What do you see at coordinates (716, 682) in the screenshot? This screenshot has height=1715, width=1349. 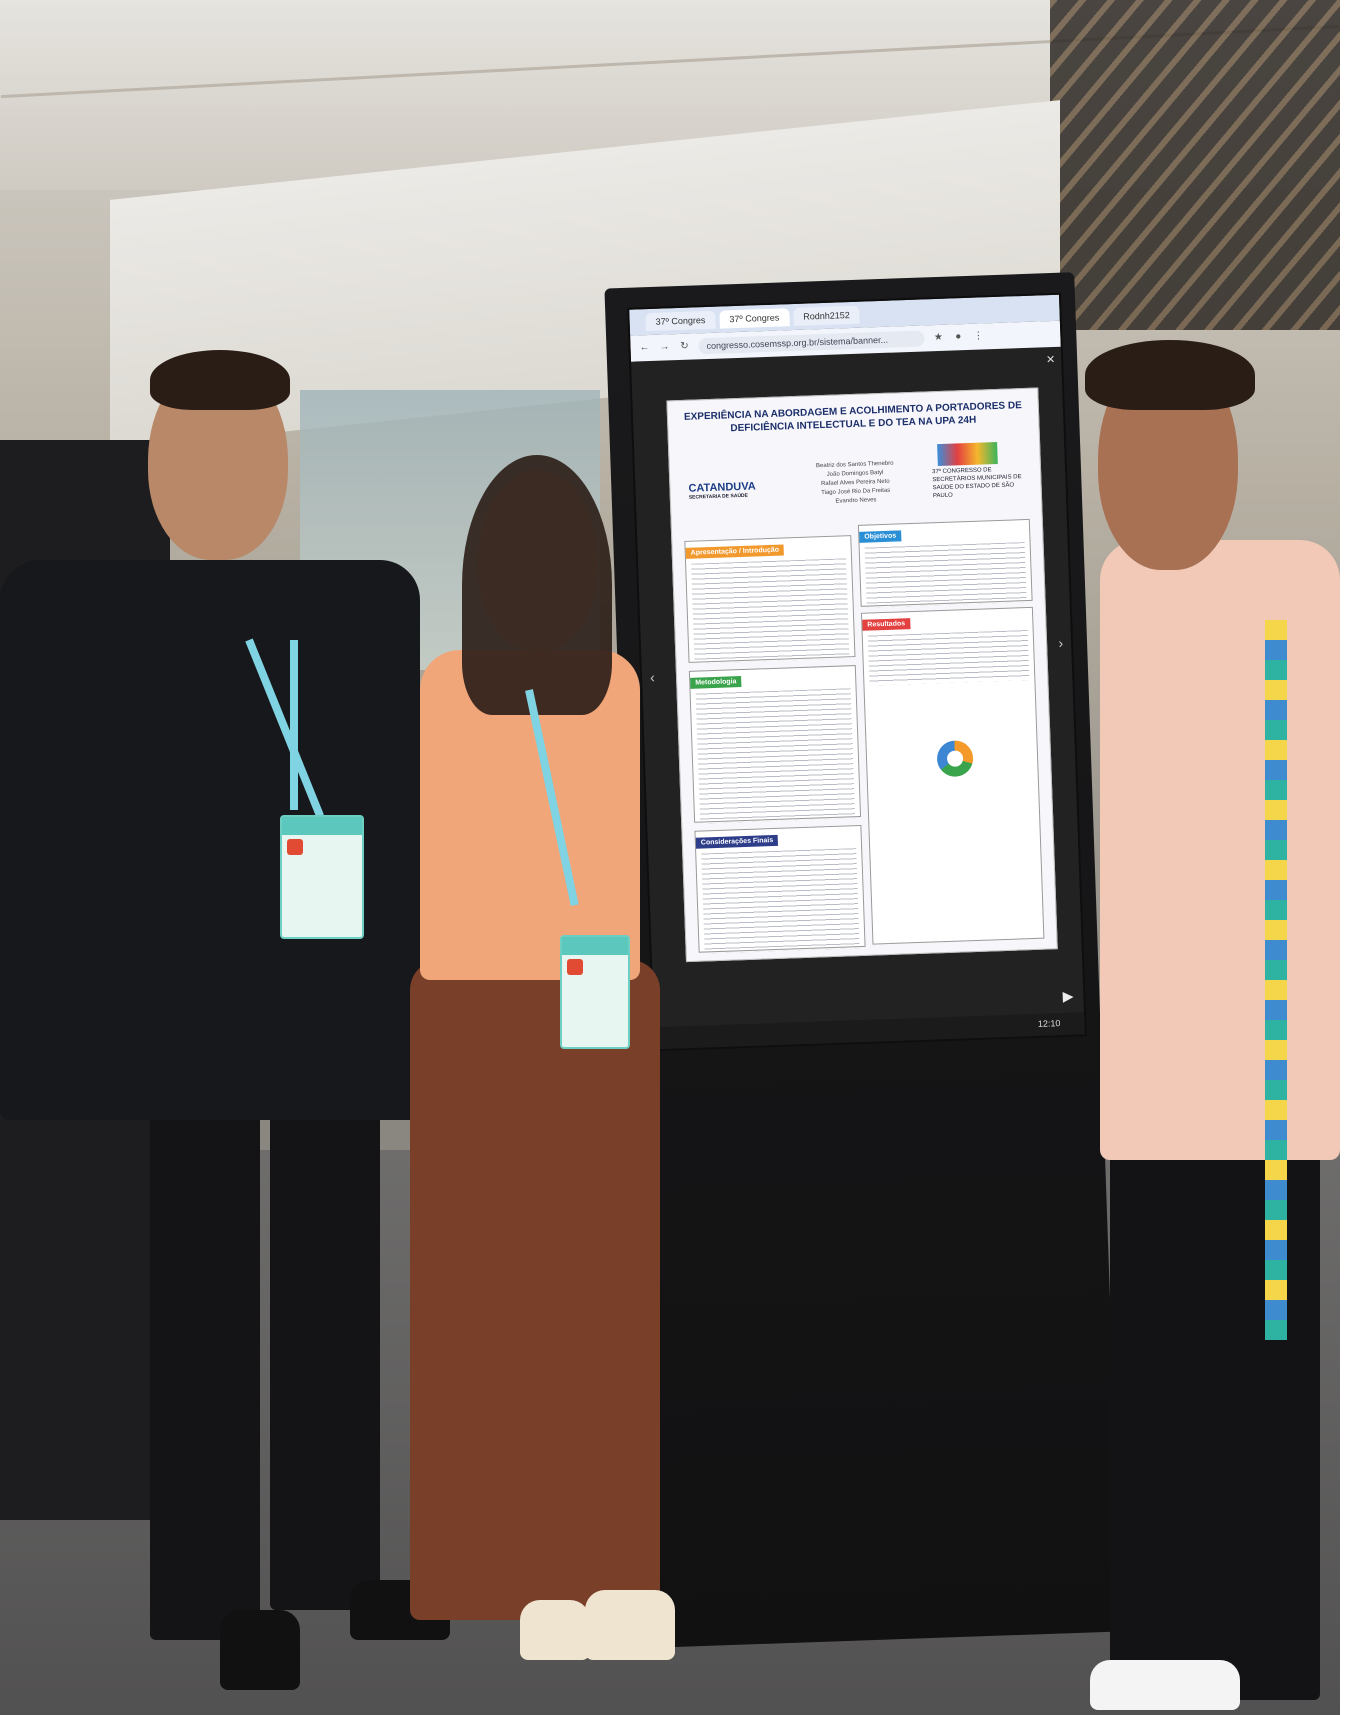 I see `section-heading: Metodologia` at bounding box center [716, 682].